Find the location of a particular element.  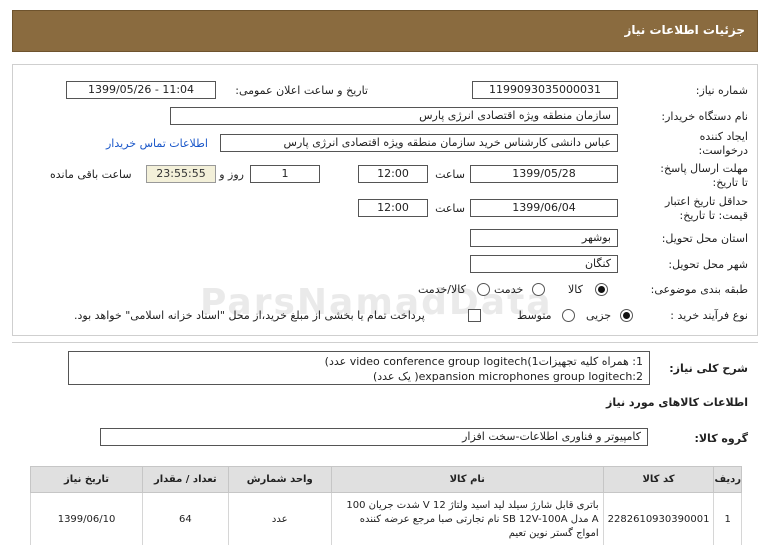

col-name: نام کالا is located at coordinates (467, 479).